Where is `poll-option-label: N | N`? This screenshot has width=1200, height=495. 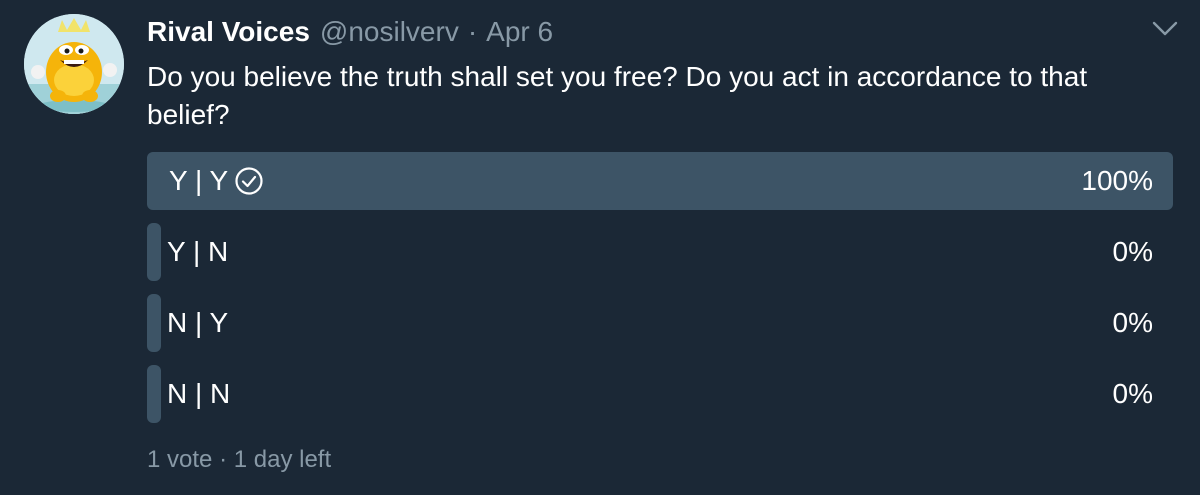 poll-option-label: N | N is located at coordinates (199, 393).